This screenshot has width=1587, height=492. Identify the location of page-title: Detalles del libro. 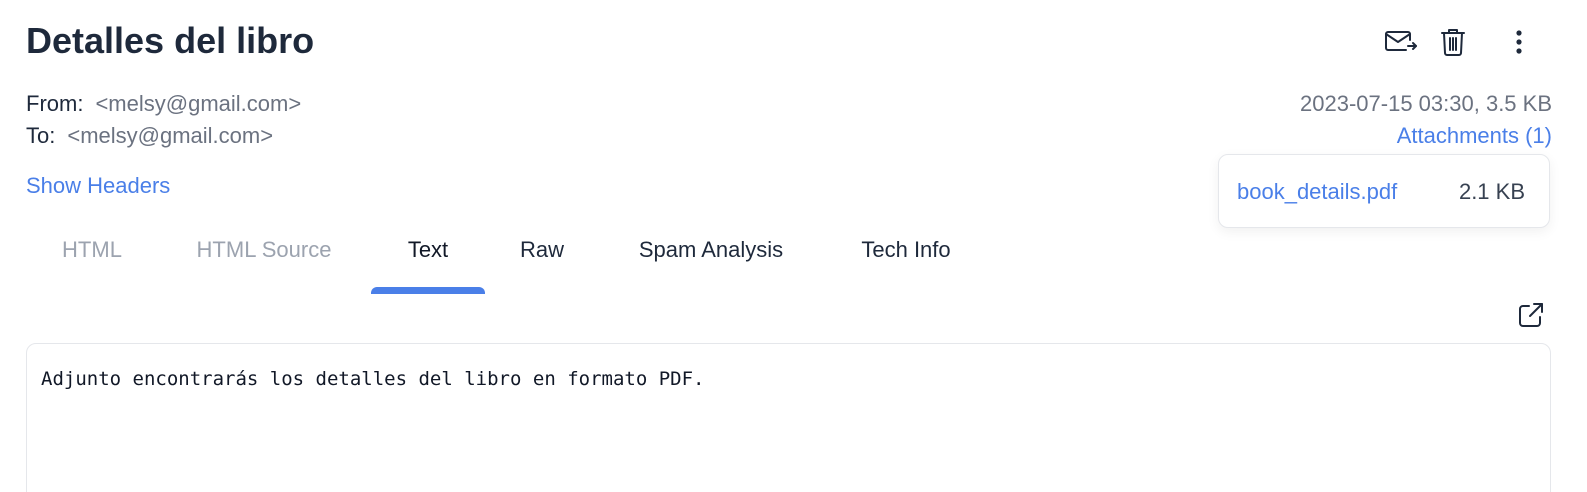
(170, 40).